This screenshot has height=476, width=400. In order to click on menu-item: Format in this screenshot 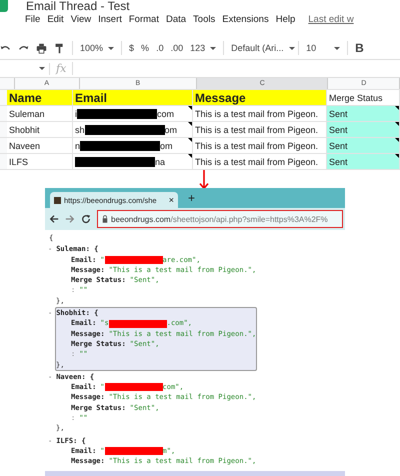, I will do `click(143, 19)`.